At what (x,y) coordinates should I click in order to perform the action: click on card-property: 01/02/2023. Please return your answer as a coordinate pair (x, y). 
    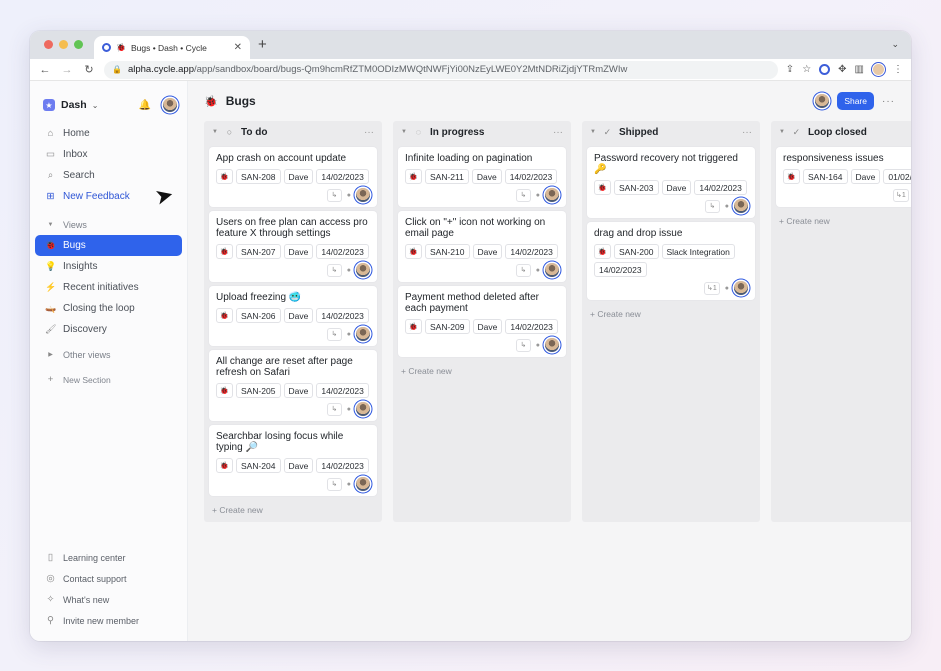
    Looking at the image, I should click on (897, 176).